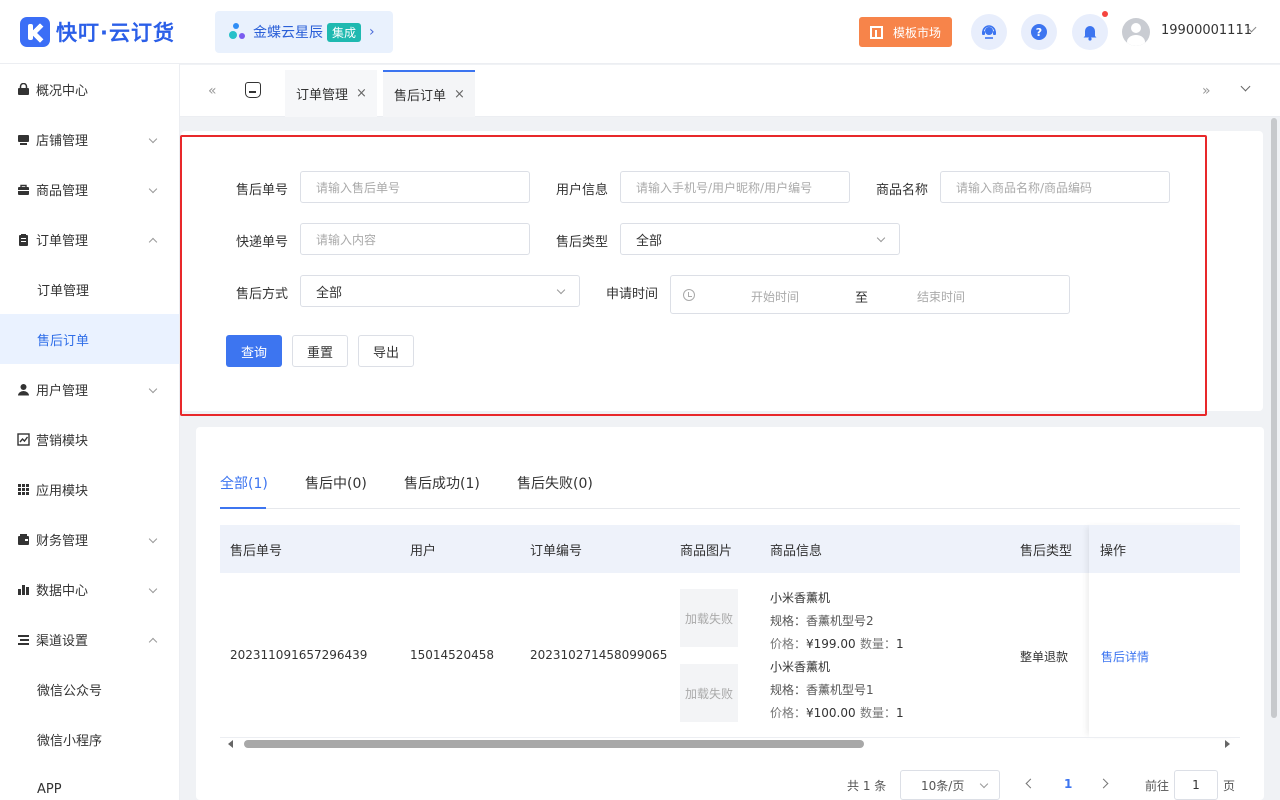 The height and width of the screenshot is (800, 1280). What do you see at coordinates (89, 89) in the screenshot?
I see `sidebar-item-overview: 概况中心` at bounding box center [89, 89].